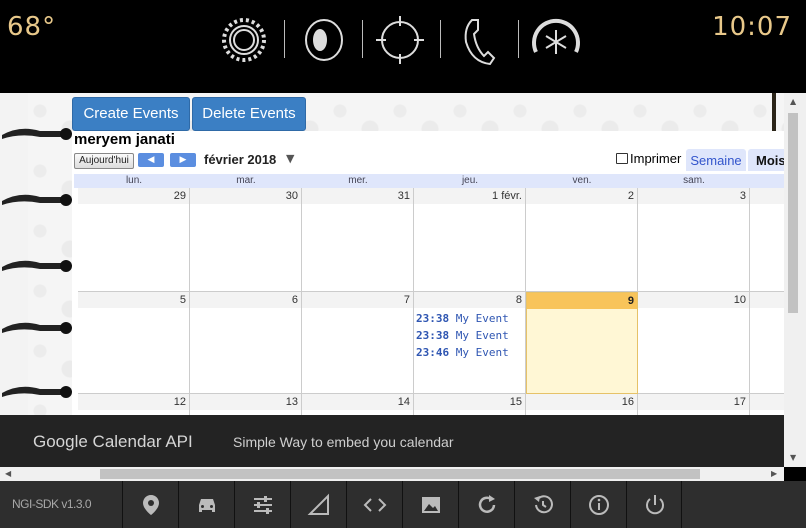 This screenshot has width=806, height=528. I want to click on calendar-title: meryem janati, so click(124, 139).